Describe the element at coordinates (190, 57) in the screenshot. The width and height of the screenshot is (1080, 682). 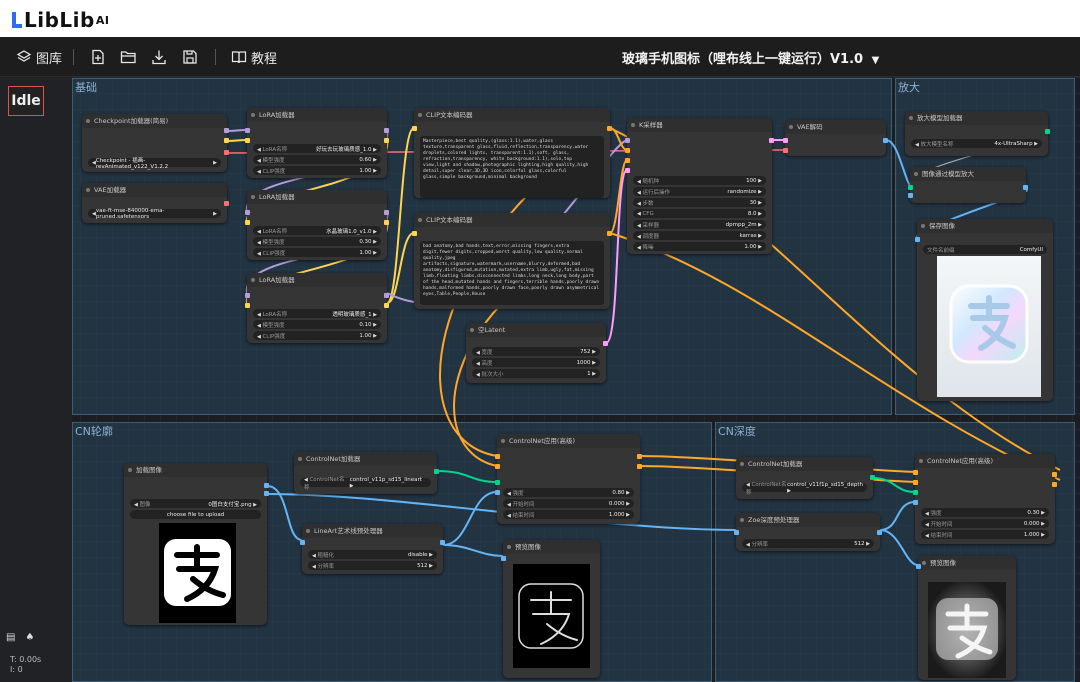
I see `save-button` at that location.